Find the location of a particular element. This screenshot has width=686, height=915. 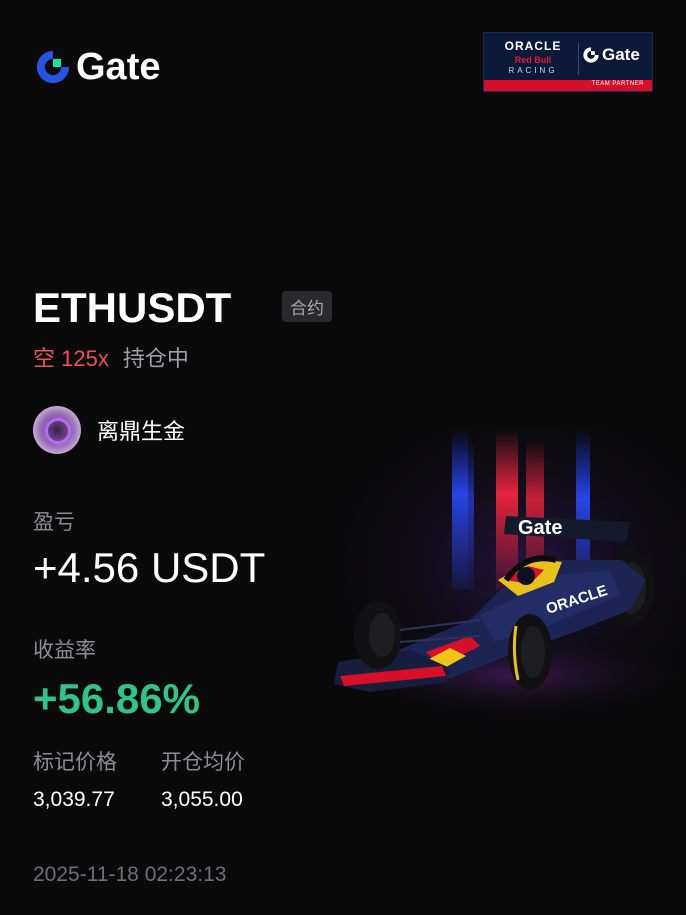

return-rate-label: 收益率 is located at coordinates (64, 650).